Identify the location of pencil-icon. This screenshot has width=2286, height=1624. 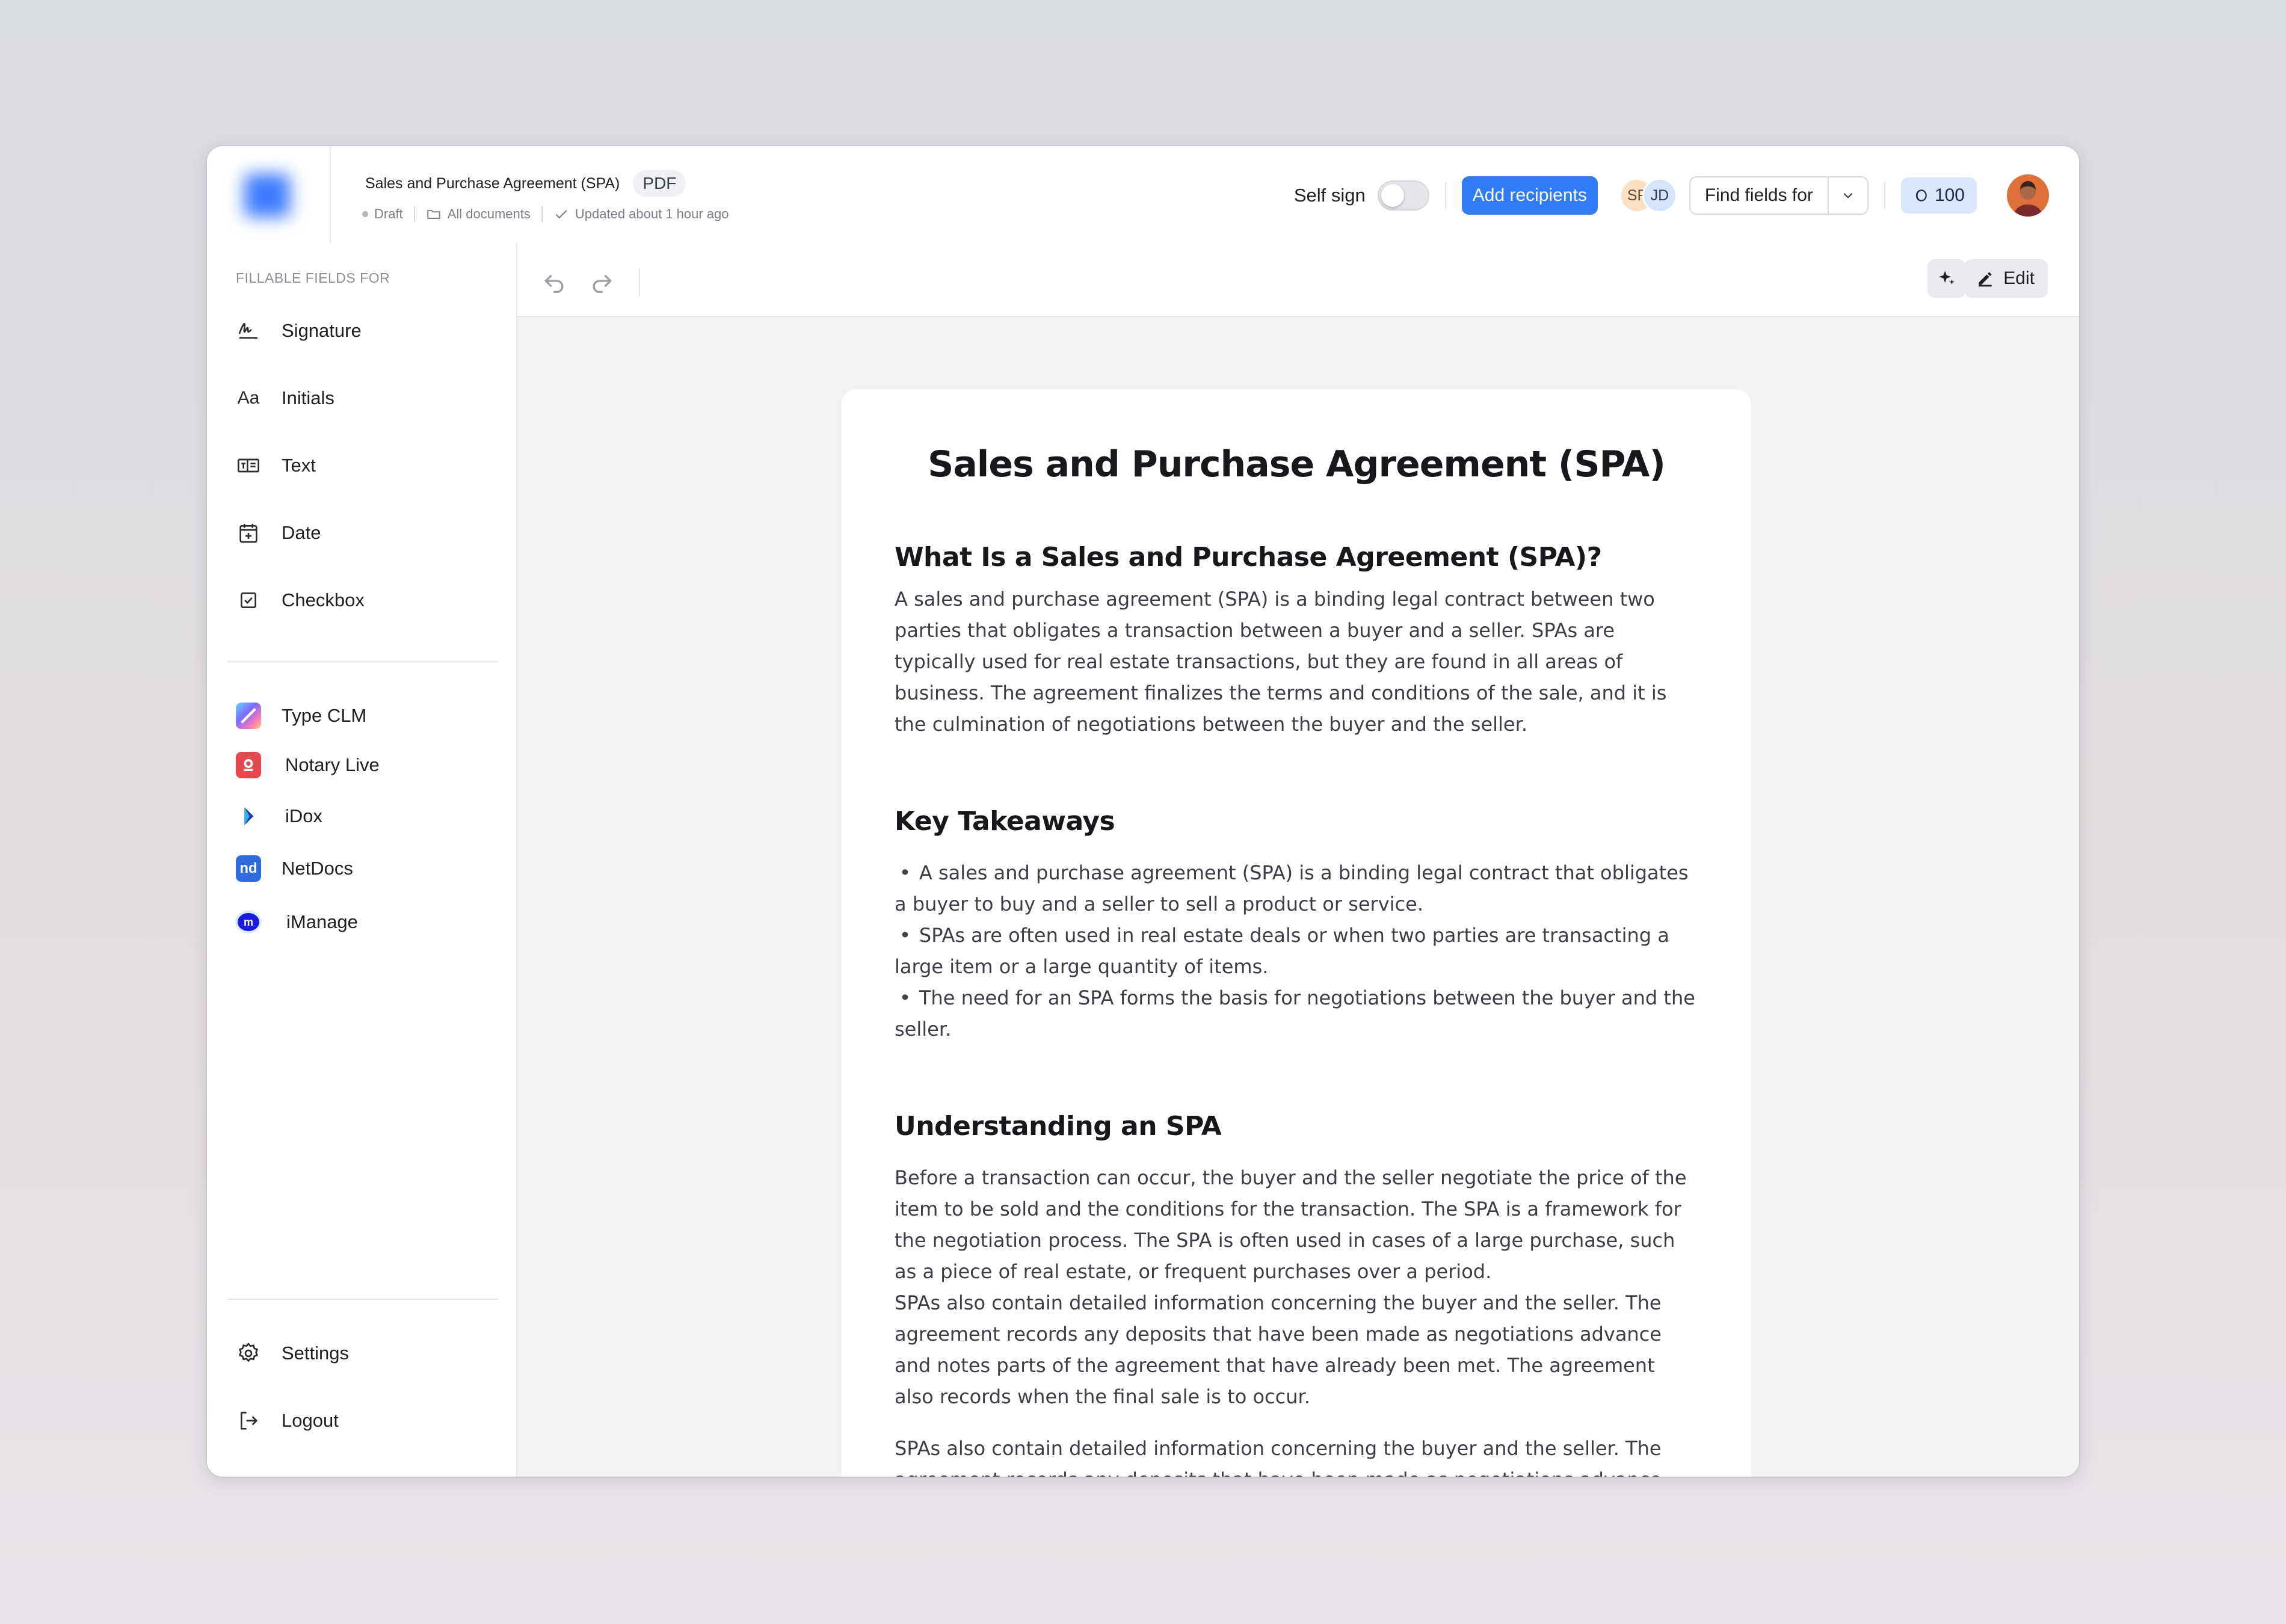
(1985, 279).